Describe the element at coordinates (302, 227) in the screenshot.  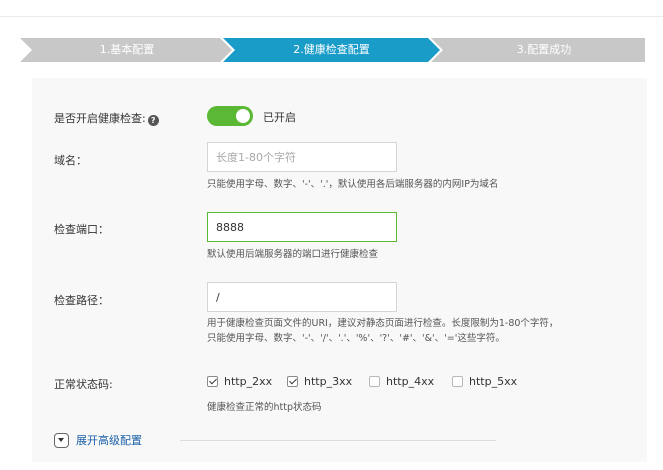
I see `port-input` at that location.